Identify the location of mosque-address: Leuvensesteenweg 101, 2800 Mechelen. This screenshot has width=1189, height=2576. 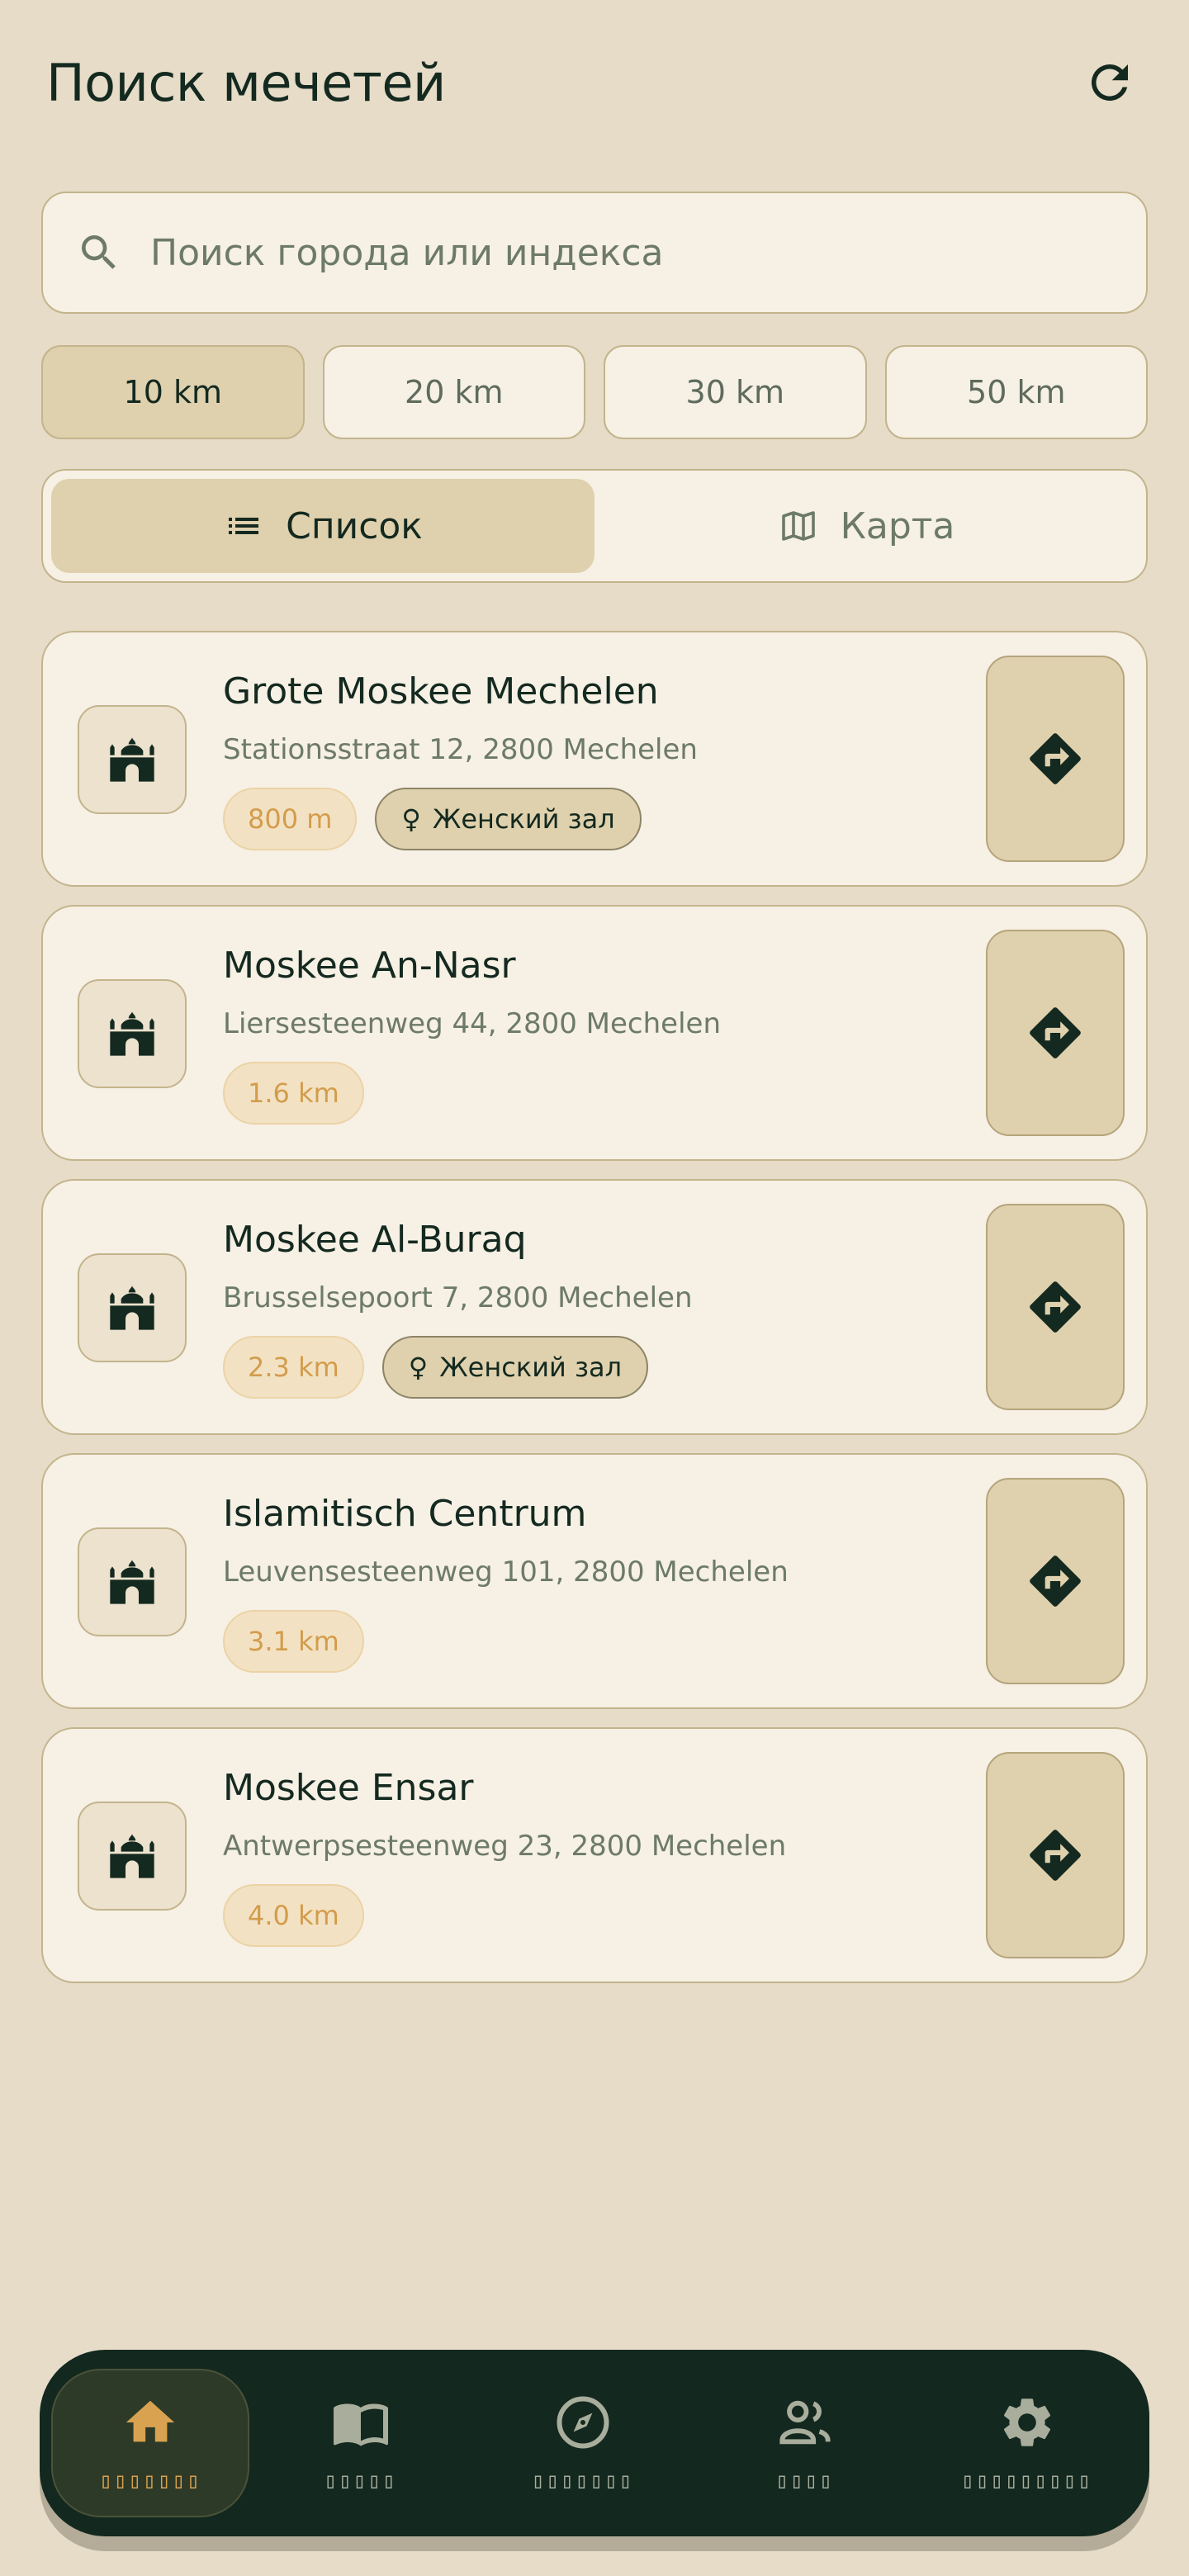
(506, 1572).